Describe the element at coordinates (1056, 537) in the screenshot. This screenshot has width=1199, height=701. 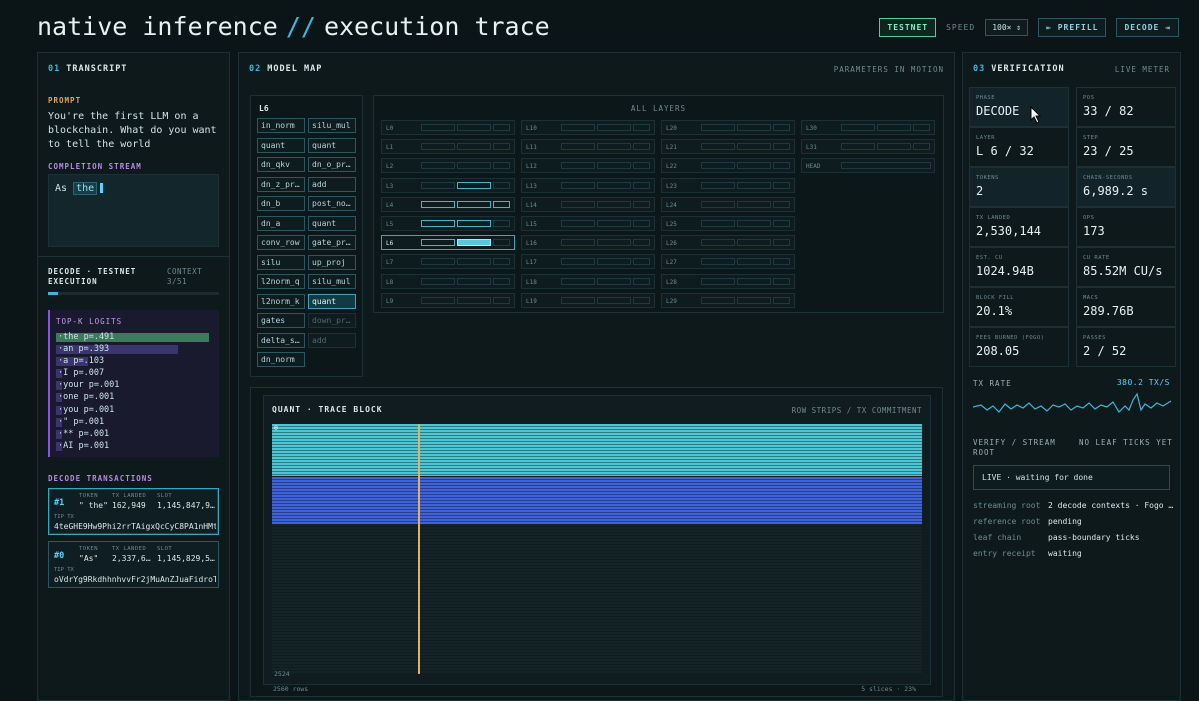
I see `detail-row: leaf chain pass-boundary ticks` at that location.